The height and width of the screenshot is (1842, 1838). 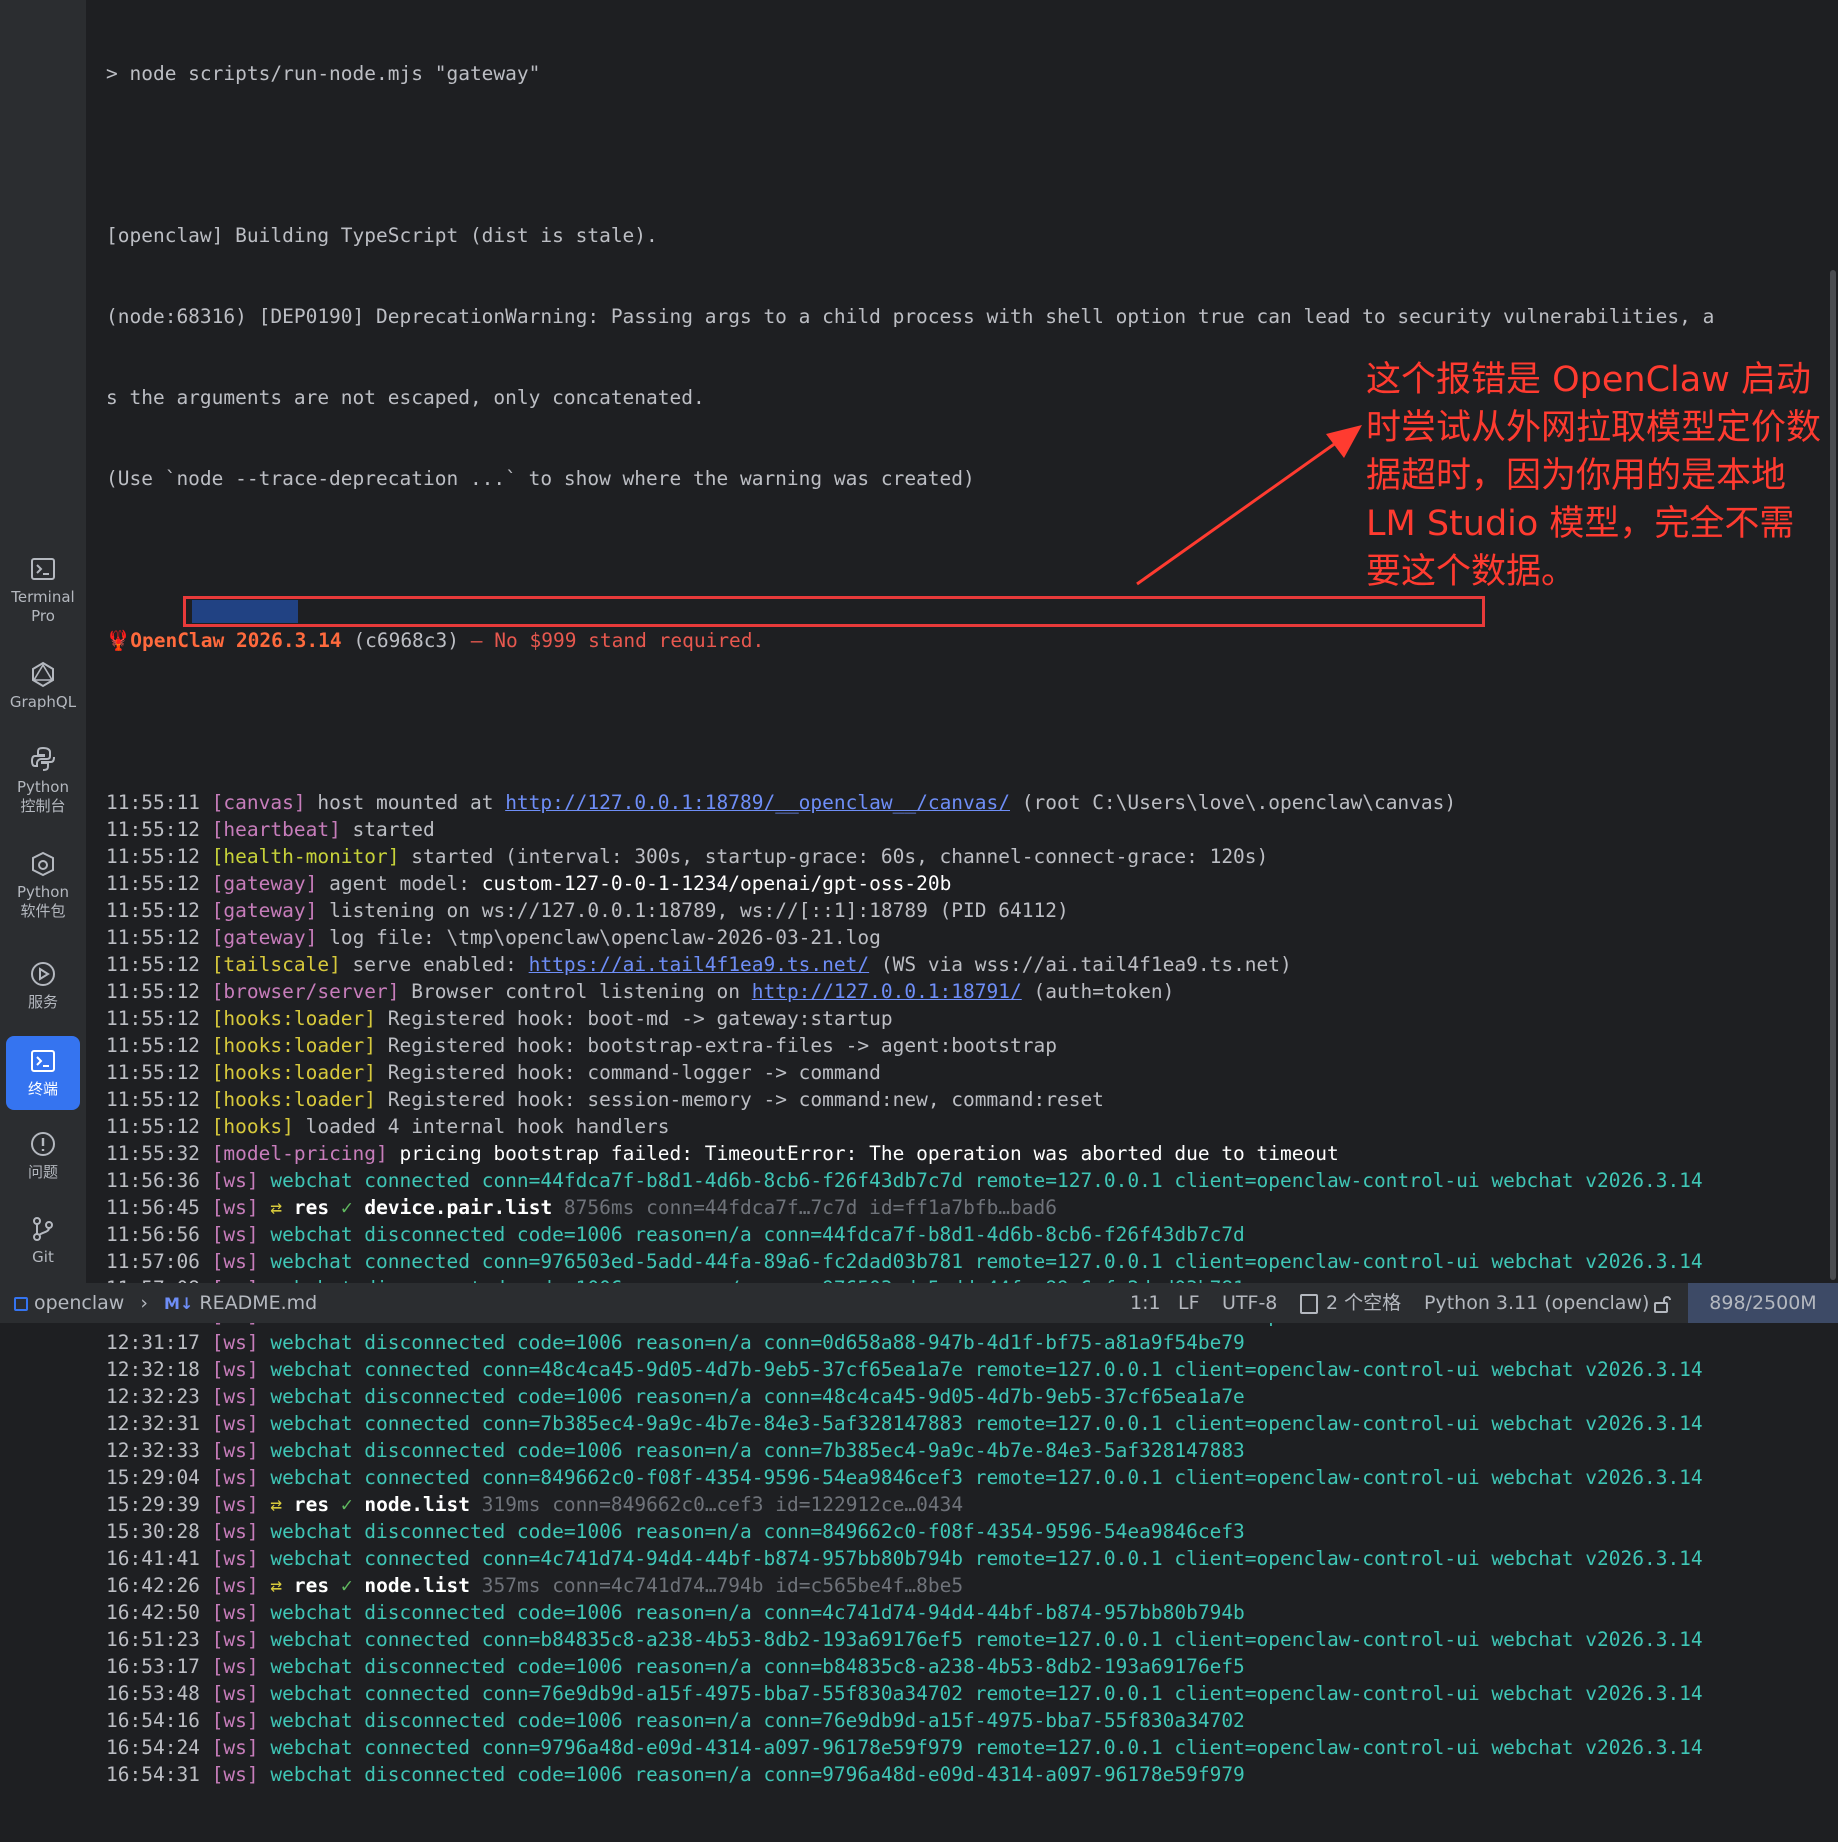 What do you see at coordinates (323, 73) in the screenshot?
I see `command-line: > node scripts/run-node.mjs "gateway"` at bounding box center [323, 73].